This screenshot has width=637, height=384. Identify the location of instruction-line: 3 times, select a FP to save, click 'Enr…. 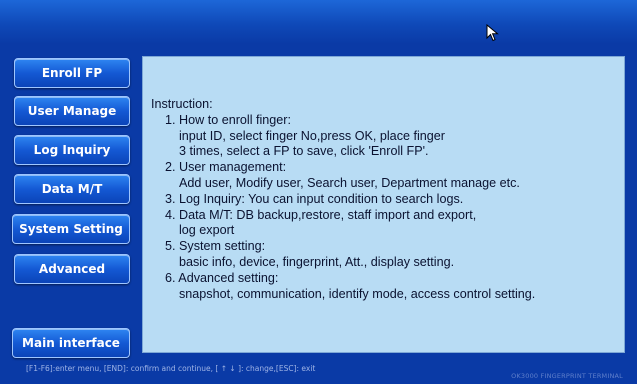
(304, 151).